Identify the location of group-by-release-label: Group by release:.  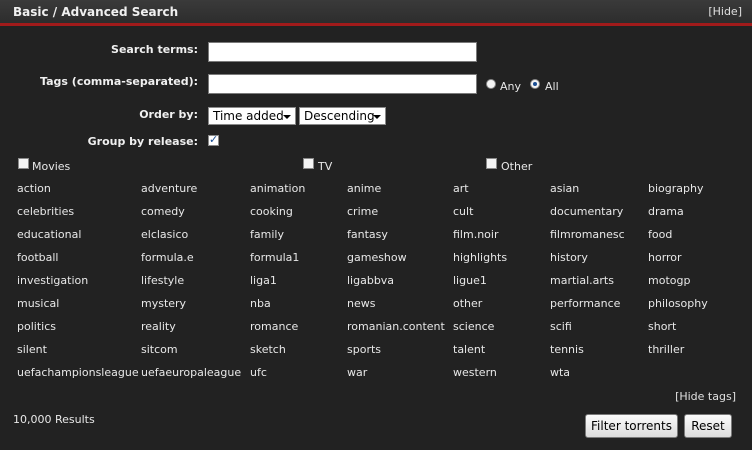
(142, 141).